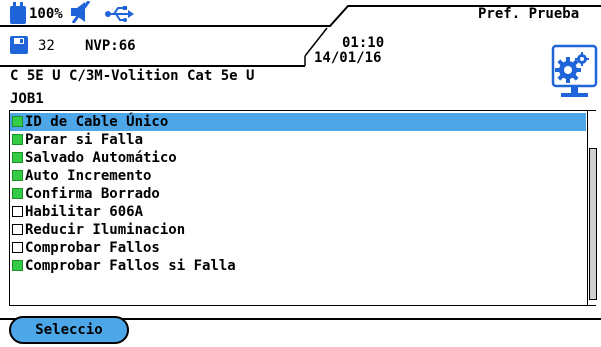 The width and height of the screenshot is (601, 347). I want to click on setting-label: Comprobar Fallos, so click(92, 248).